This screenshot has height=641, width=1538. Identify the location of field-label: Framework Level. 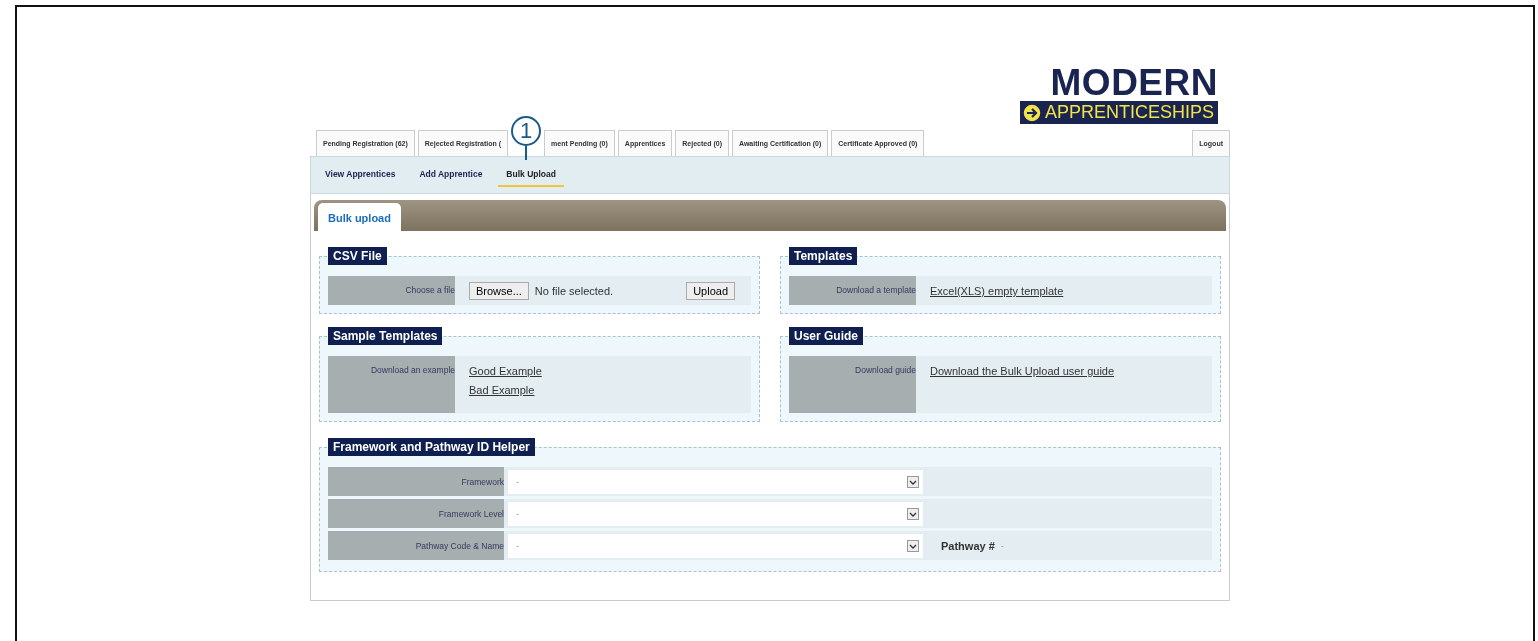
(416, 513).